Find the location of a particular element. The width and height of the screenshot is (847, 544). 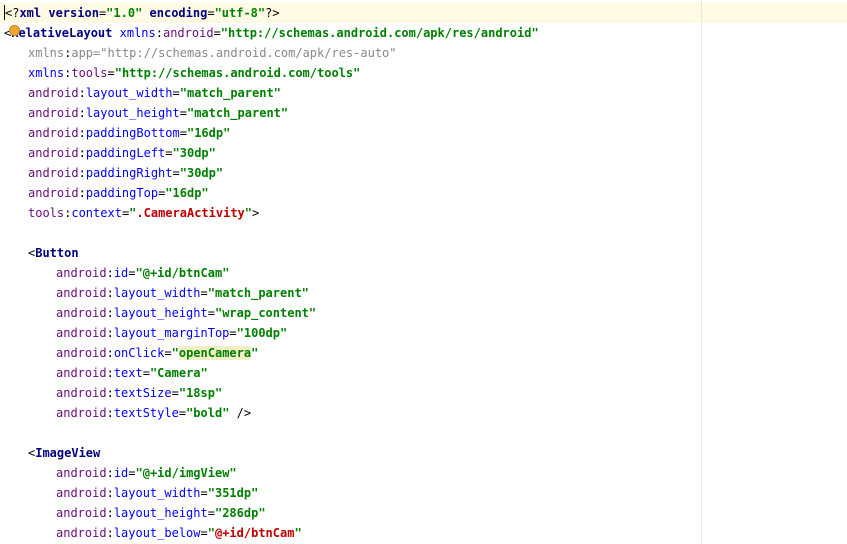

code-token: "@+id/btnCam" is located at coordinates (182, 273).